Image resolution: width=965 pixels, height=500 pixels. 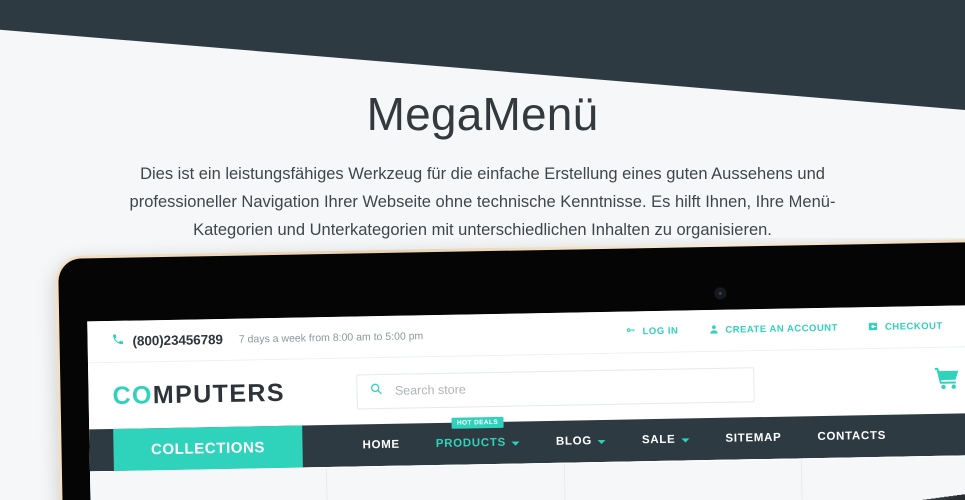 I want to click on nav-collections-button: COLLECTIONS, so click(x=208, y=448).